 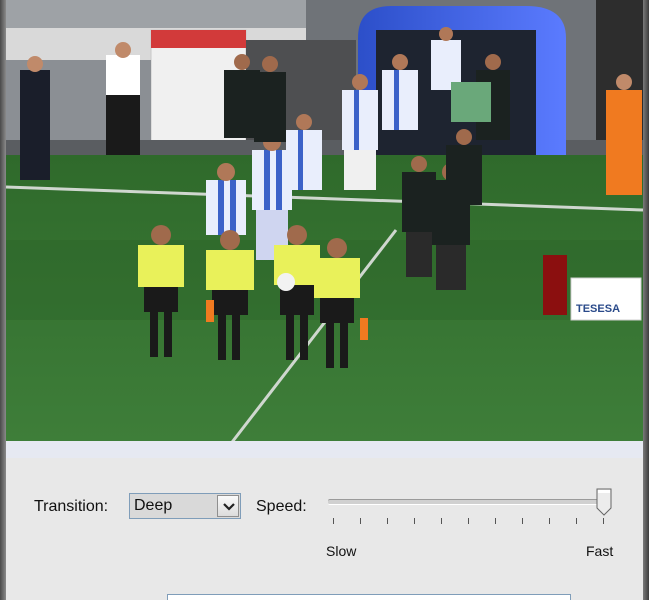 I want to click on partial-text-field, so click(x=369, y=597).